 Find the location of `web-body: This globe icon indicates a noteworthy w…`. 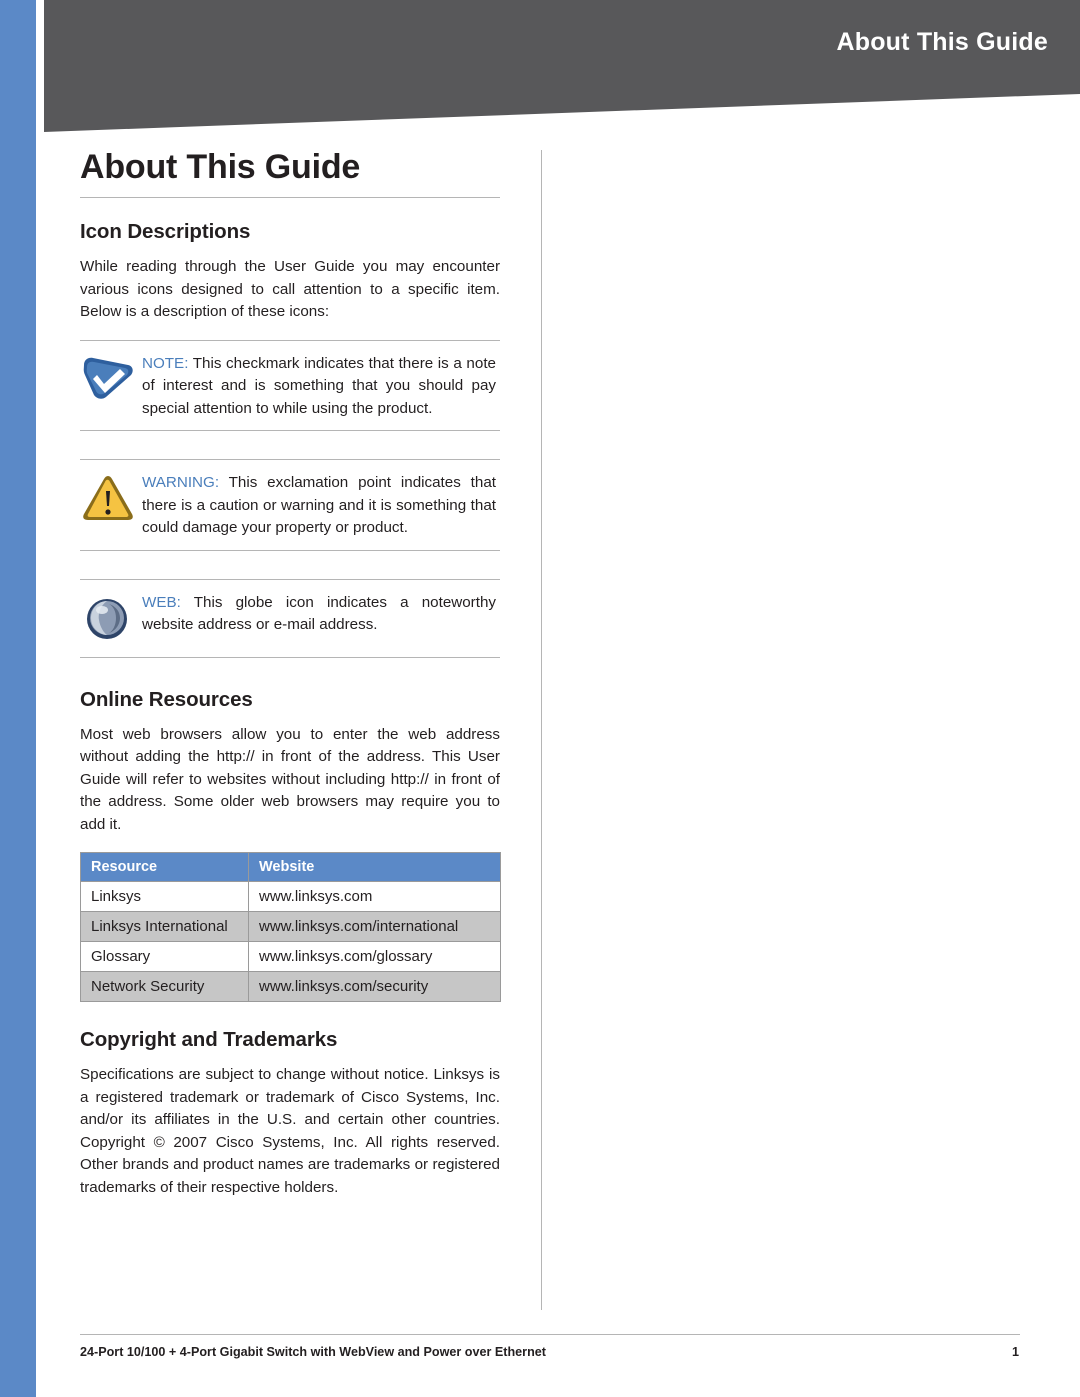

web-body: This globe icon indicates a noteworthy w… is located at coordinates (319, 613).